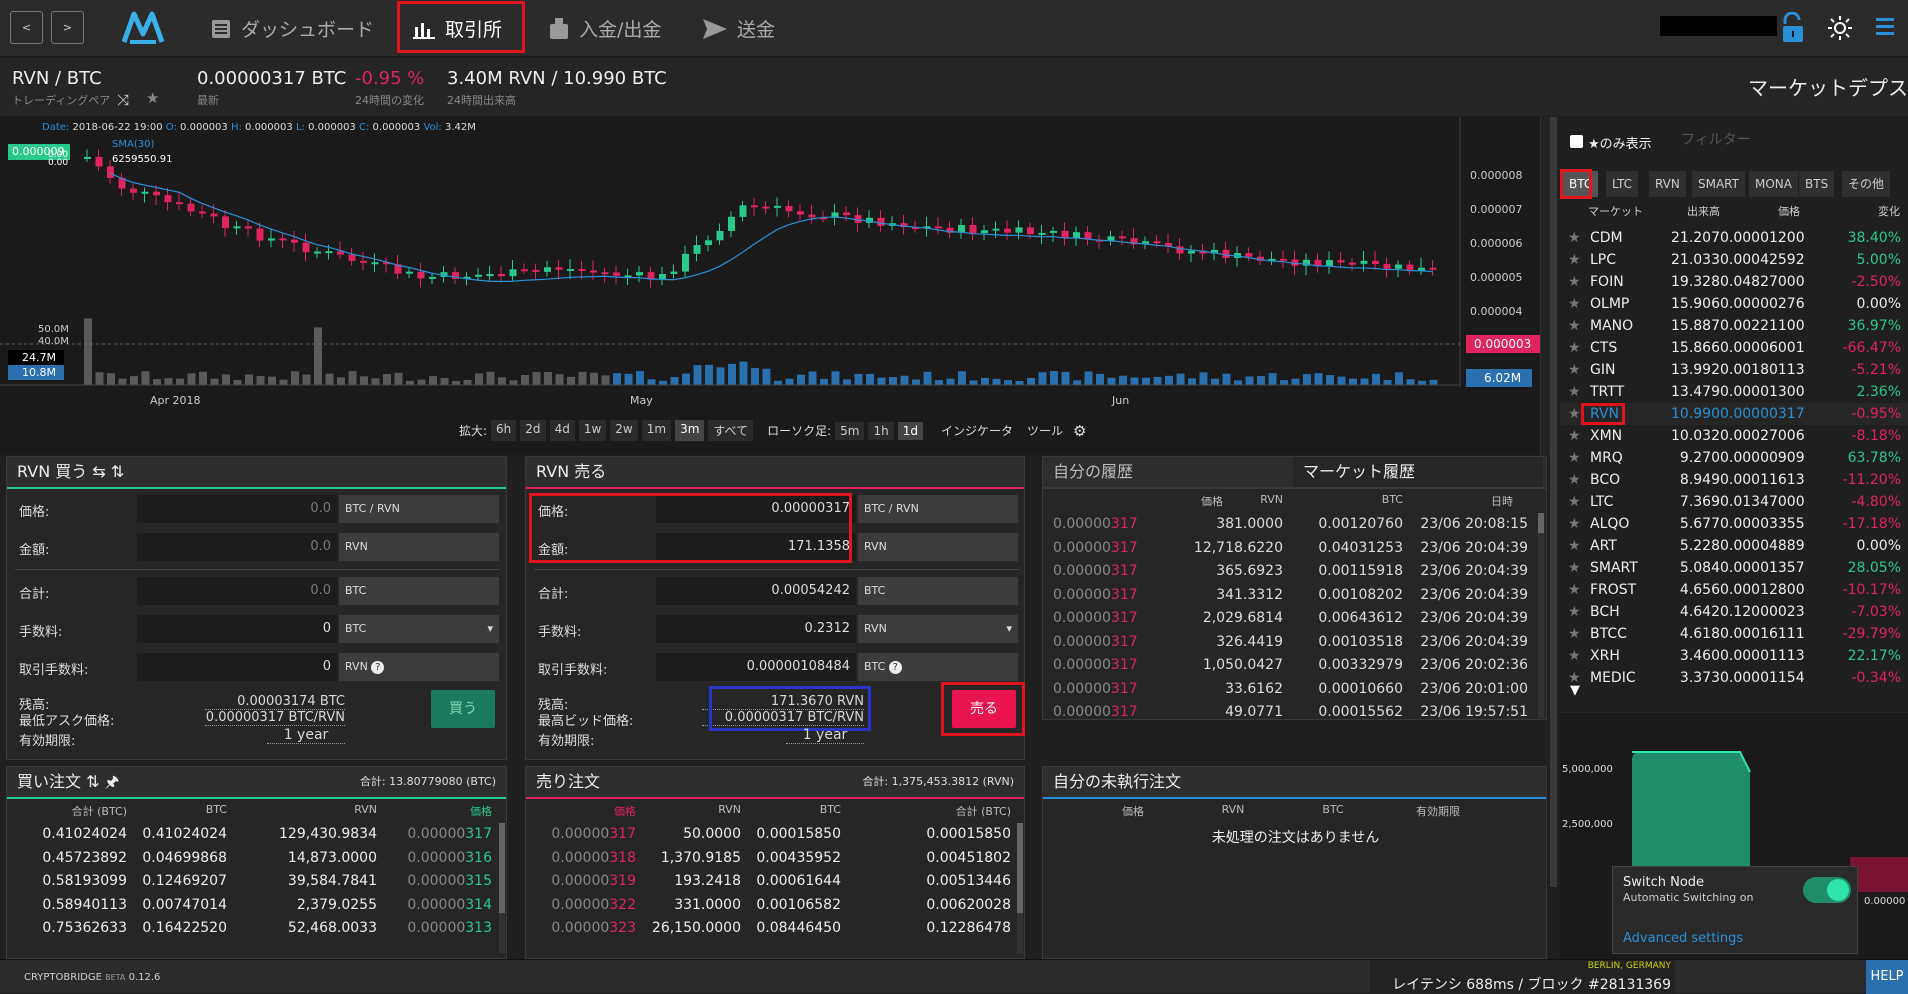 The image size is (1908, 994). I want to click on menu-dashboard: ダッシュボード, so click(292, 28).